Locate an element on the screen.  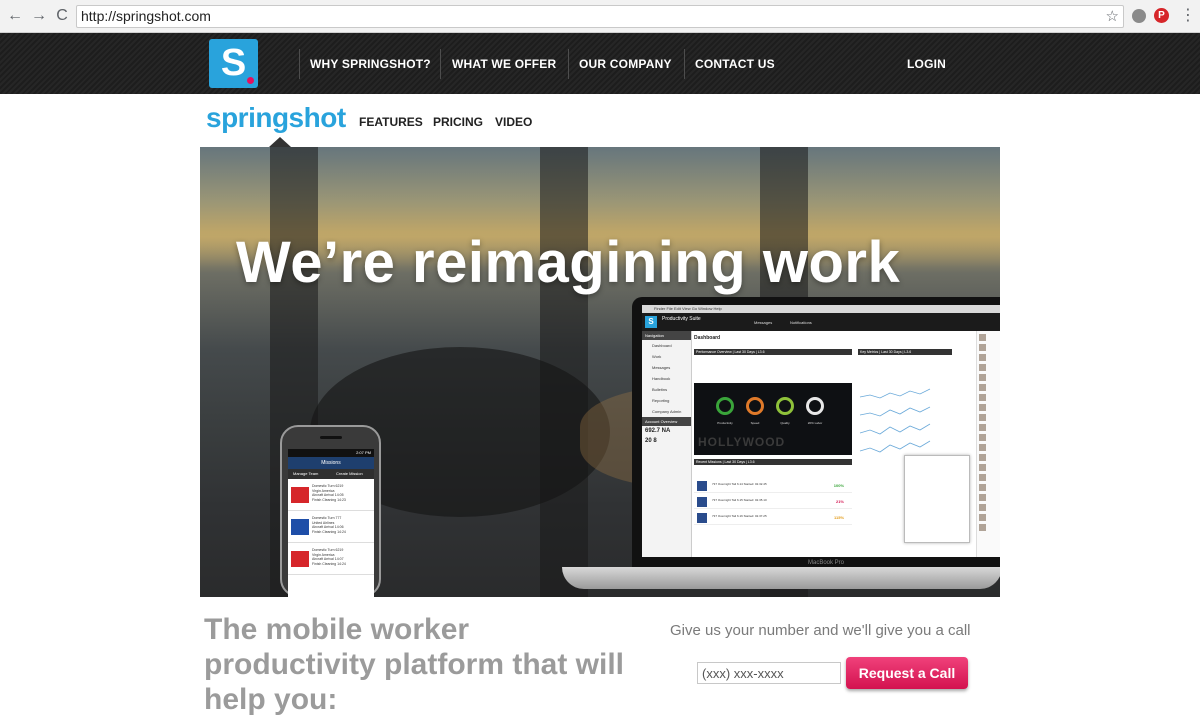
nav-what-we-offer: WHAT WE OFFER is located at coordinates (504, 64).